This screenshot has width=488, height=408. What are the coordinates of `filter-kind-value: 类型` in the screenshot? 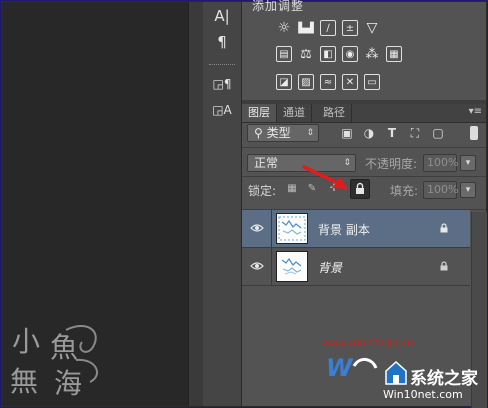 It's located at (278, 133).